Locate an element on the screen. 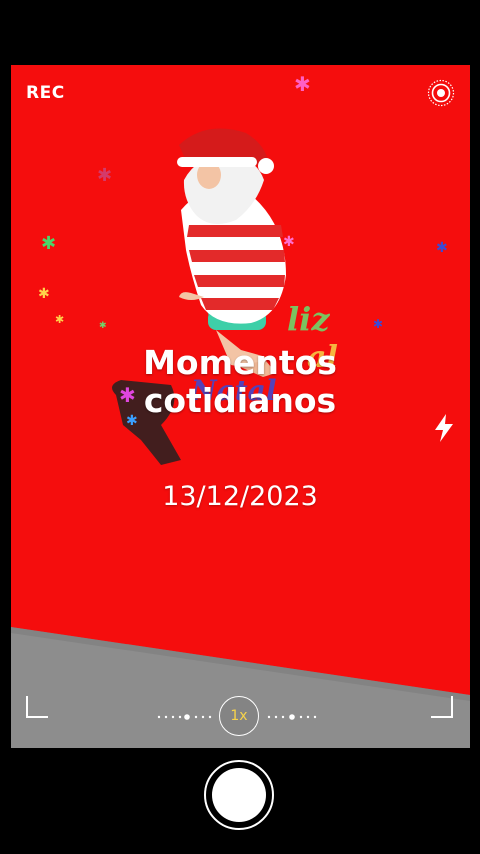 Image resolution: width=480 pixels, height=854 pixels. zoom-scale-left is located at coordinates (186, 717).